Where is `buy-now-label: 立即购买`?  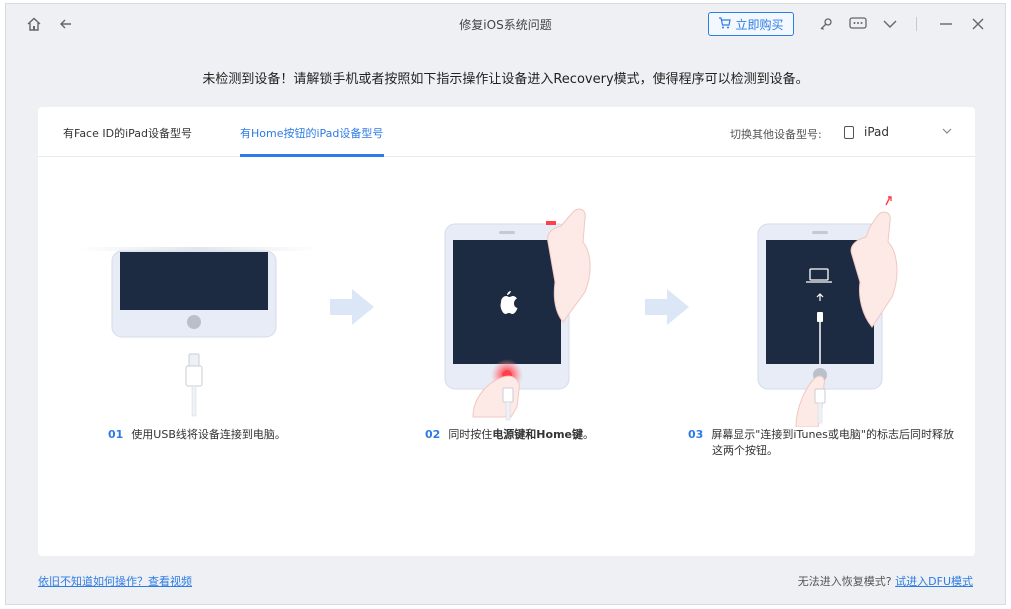 buy-now-label: 立即购买 is located at coordinates (759, 24).